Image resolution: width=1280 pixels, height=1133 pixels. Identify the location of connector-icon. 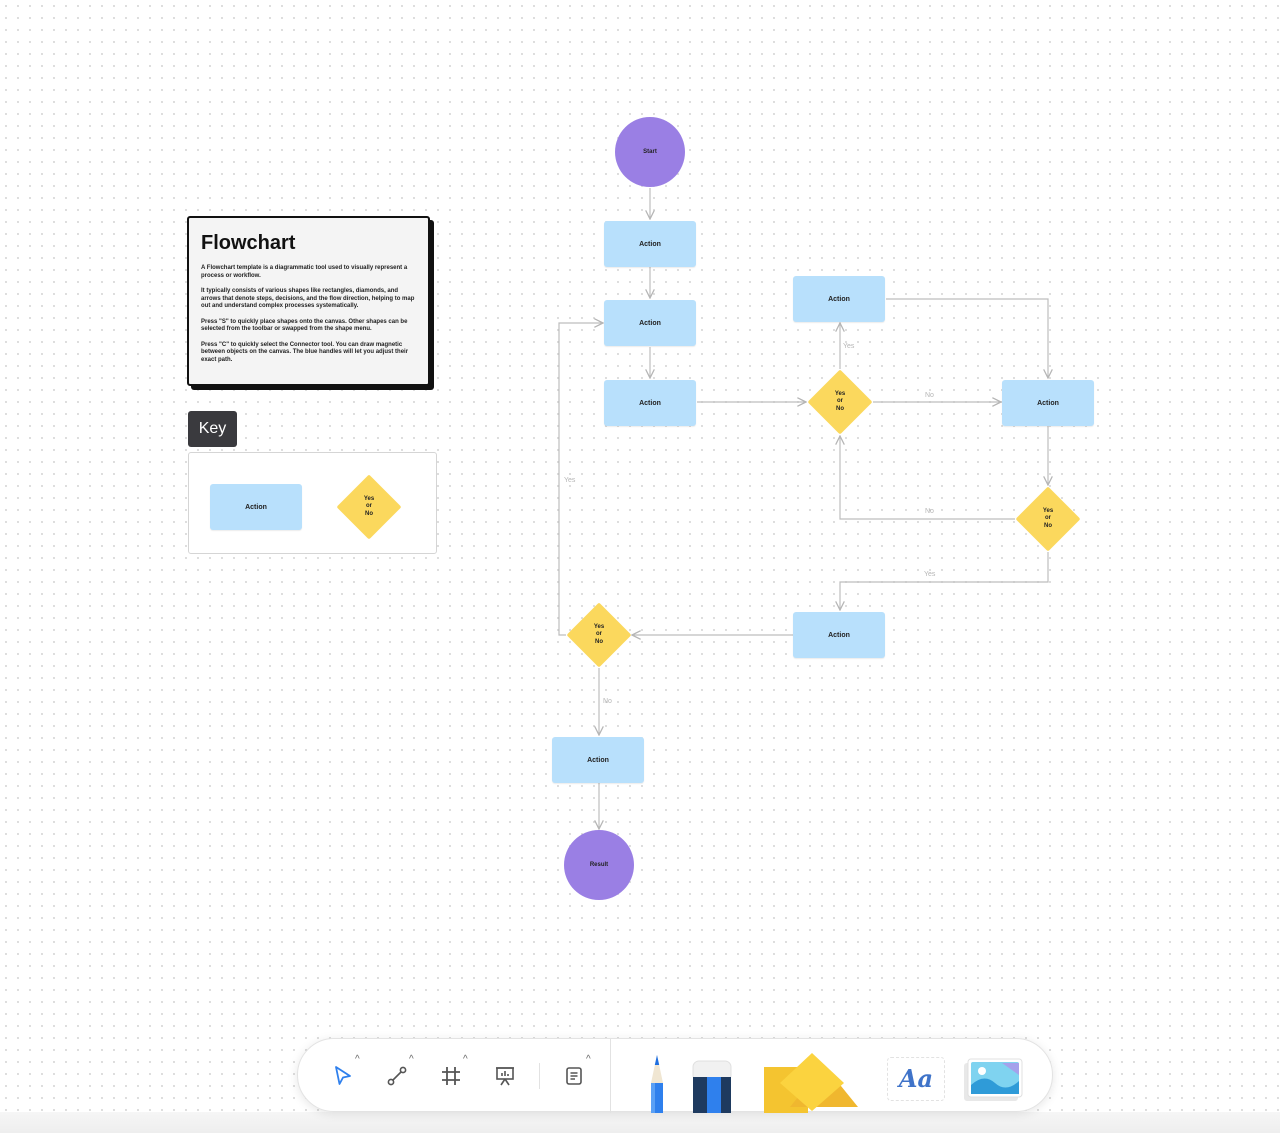
(397, 1076).